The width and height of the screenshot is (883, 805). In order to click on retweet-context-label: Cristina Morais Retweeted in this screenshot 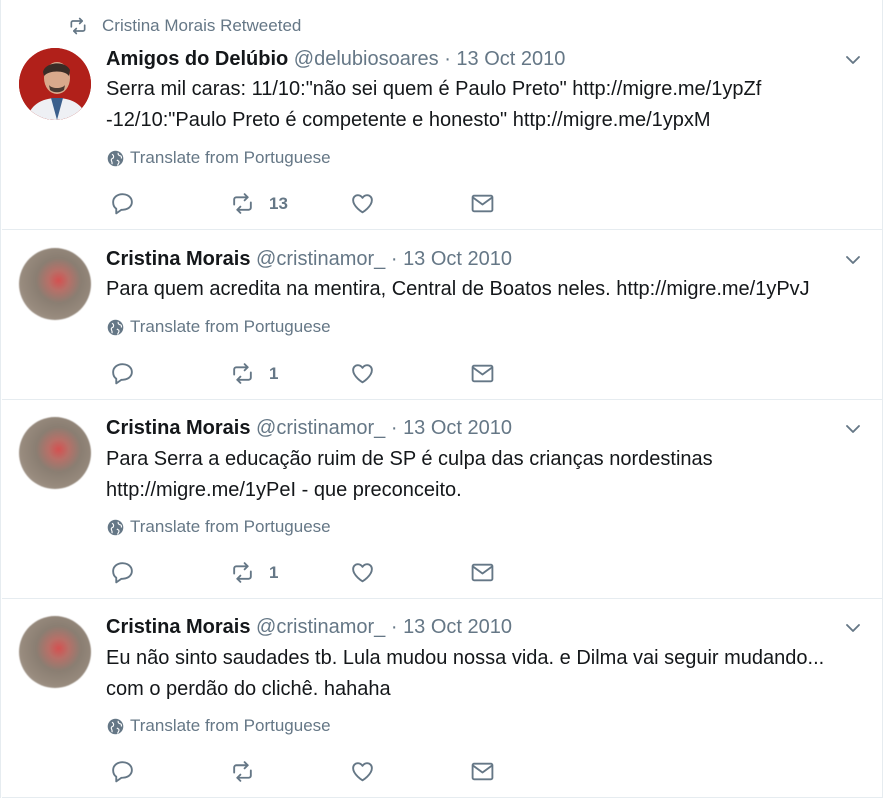, I will do `click(201, 26)`.